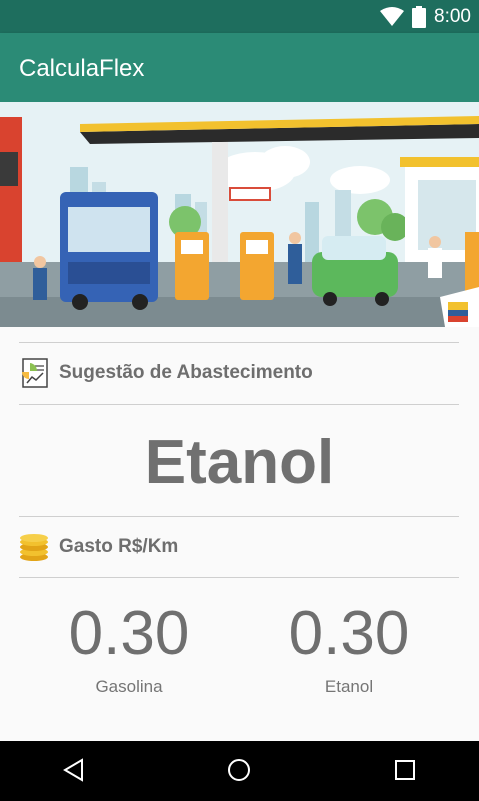 The width and height of the screenshot is (479, 801). I want to click on status-time: 8:00, so click(452, 16).